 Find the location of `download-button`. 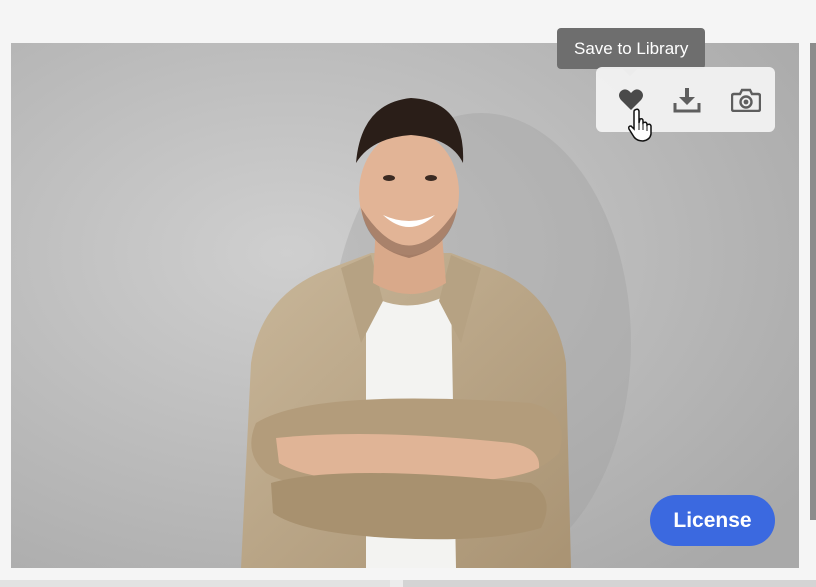

download-button is located at coordinates (687, 100).